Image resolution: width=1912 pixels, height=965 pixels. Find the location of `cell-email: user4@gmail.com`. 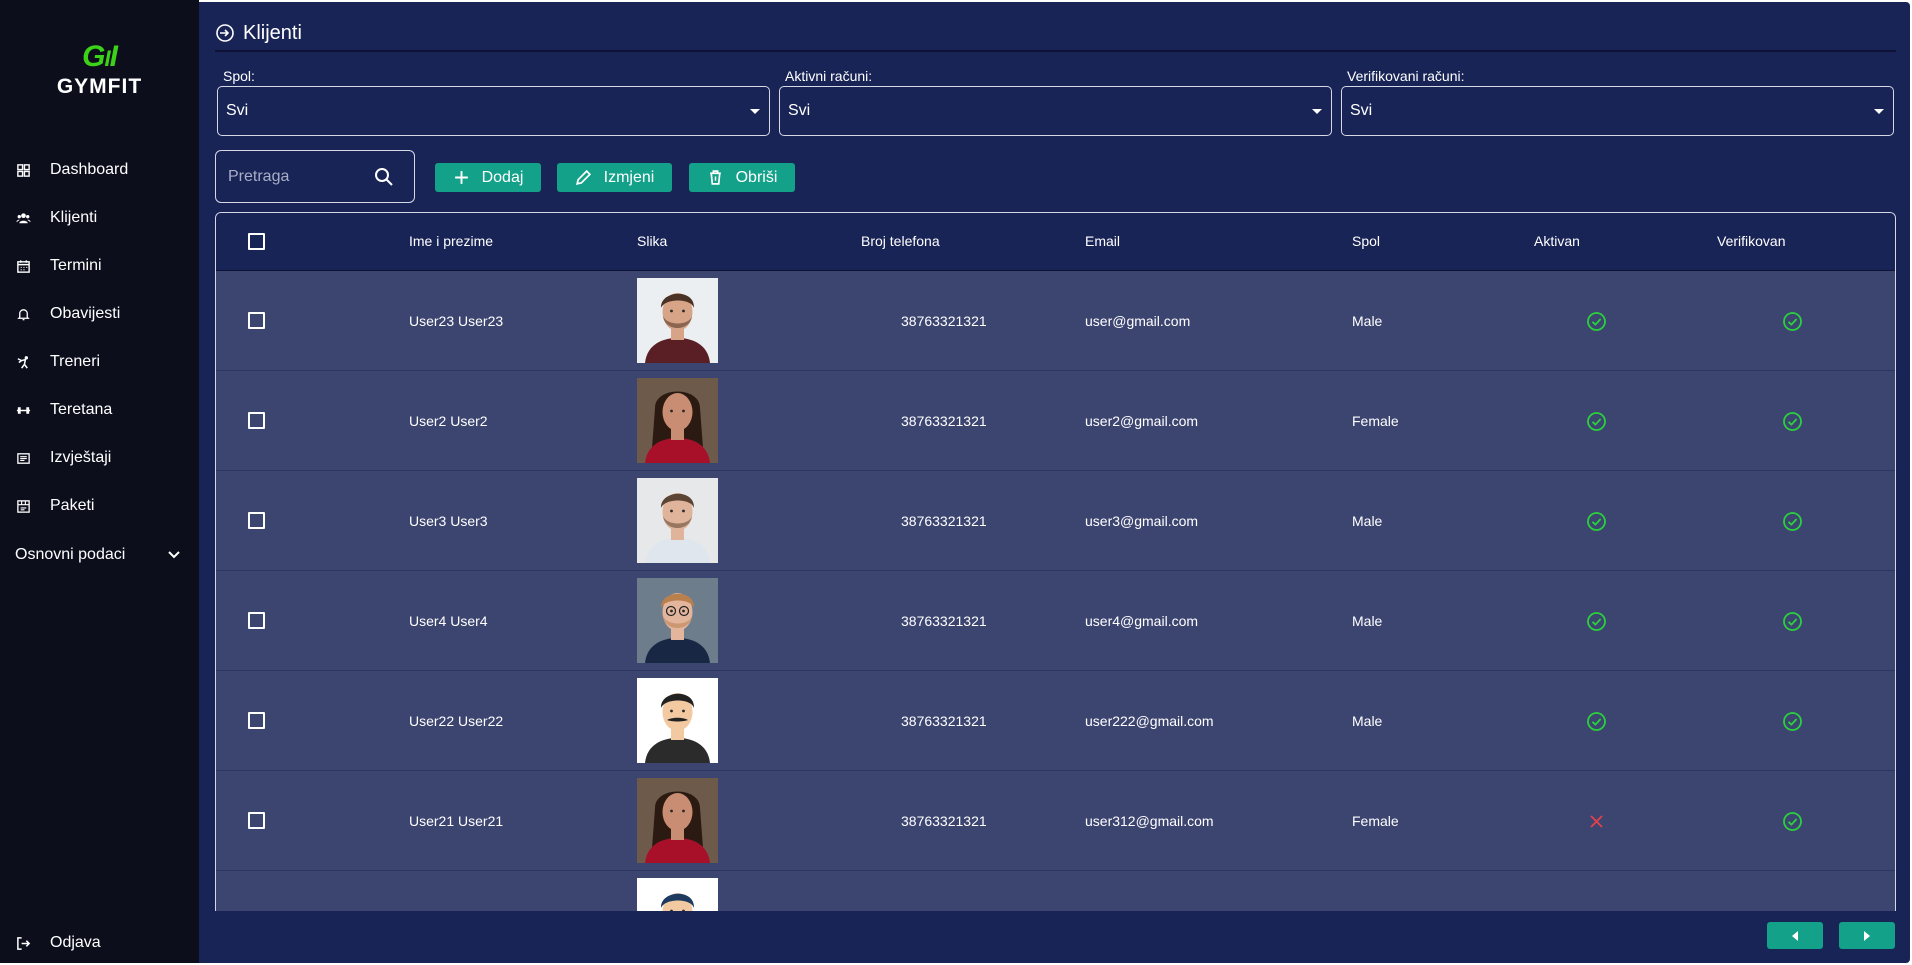

cell-email: user4@gmail.com is located at coordinates (1142, 621).